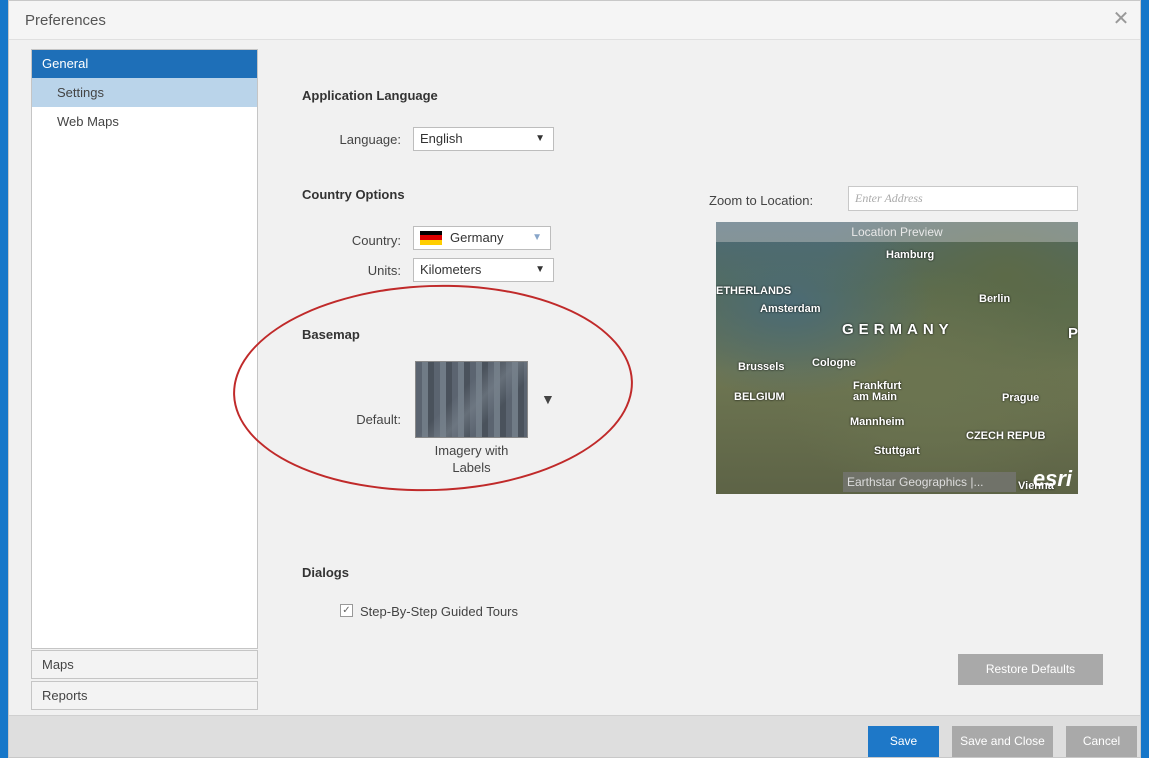 The height and width of the screenshot is (758, 1149). Describe the element at coordinates (759, 397) in the screenshot. I see `map-label: BELGIUM` at that location.